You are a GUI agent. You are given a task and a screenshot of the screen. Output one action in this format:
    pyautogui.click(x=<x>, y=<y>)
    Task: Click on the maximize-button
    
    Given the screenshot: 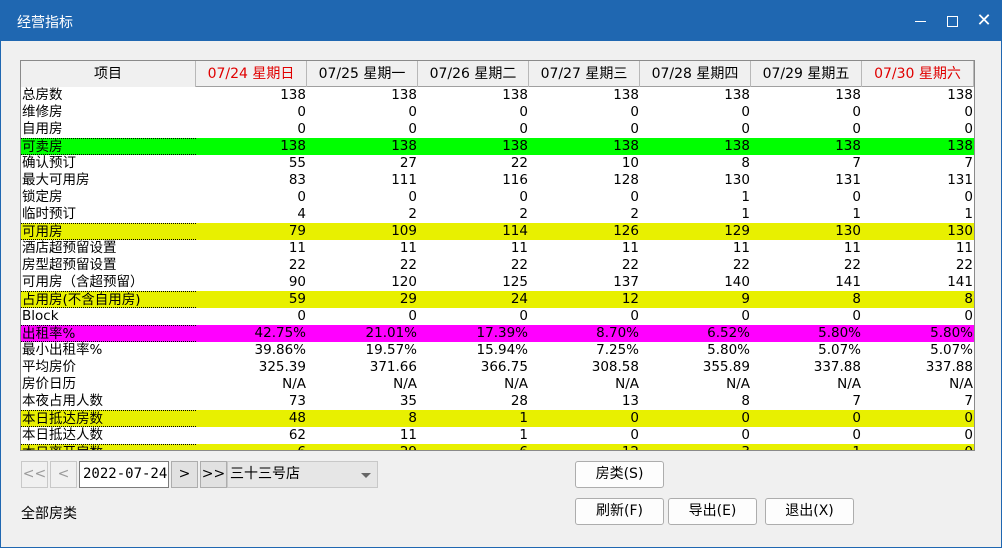 What is the action you would take?
    pyautogui.click(x=952, y=21)
    